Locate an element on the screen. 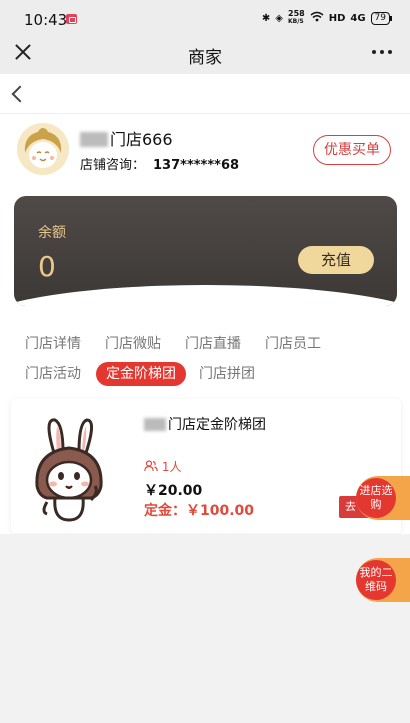 This screenshot has width=410, height=723. network-speed: 258 KB/S is located at coordinates (296, 18).